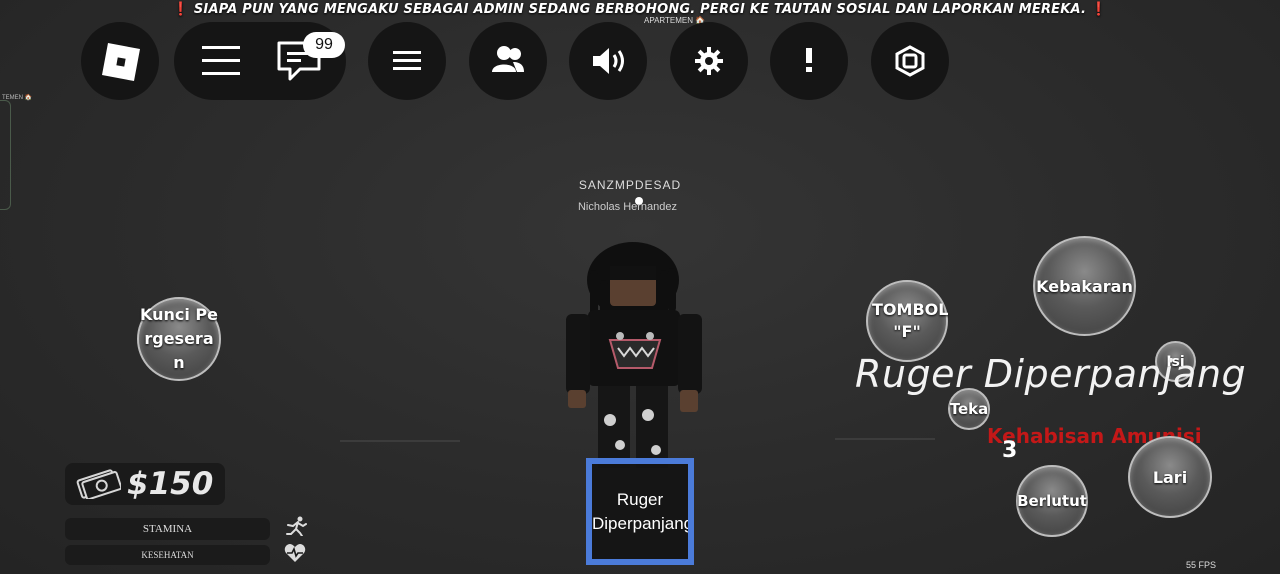  I want to click on heart-pulse-icon, so click(295, 553).